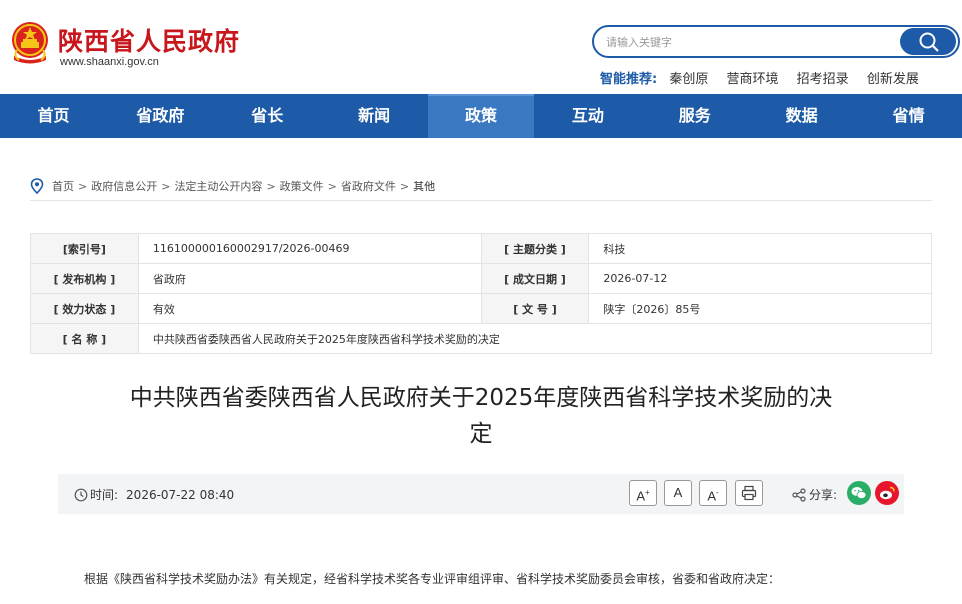 This screenshot has height=604, width=962. I want to click on search-button, so click(928, 41).